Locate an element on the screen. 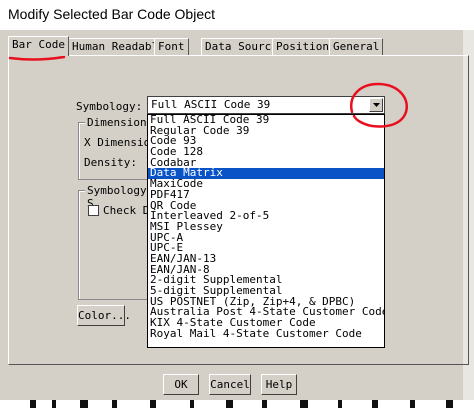 The width and height of the screenshot is (474, 408). symbology-option: UPC-A is located at coordinates (266, 238).